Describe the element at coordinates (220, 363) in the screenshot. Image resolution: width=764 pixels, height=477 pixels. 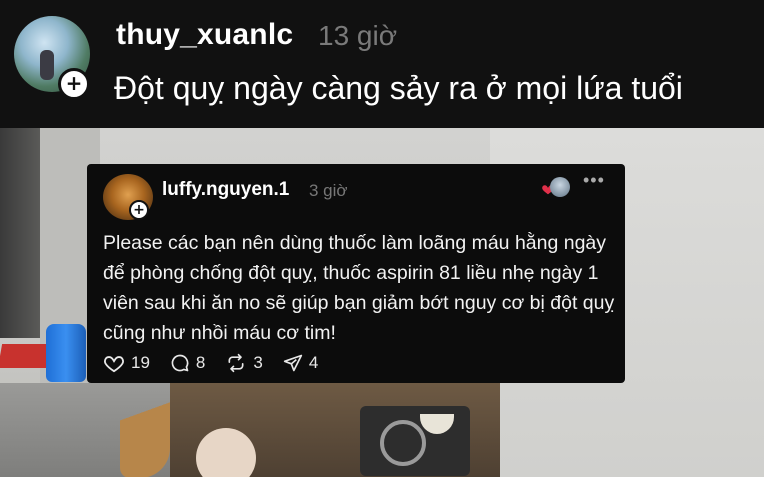
I see `action-bar: 19 8 3 4` at that location.